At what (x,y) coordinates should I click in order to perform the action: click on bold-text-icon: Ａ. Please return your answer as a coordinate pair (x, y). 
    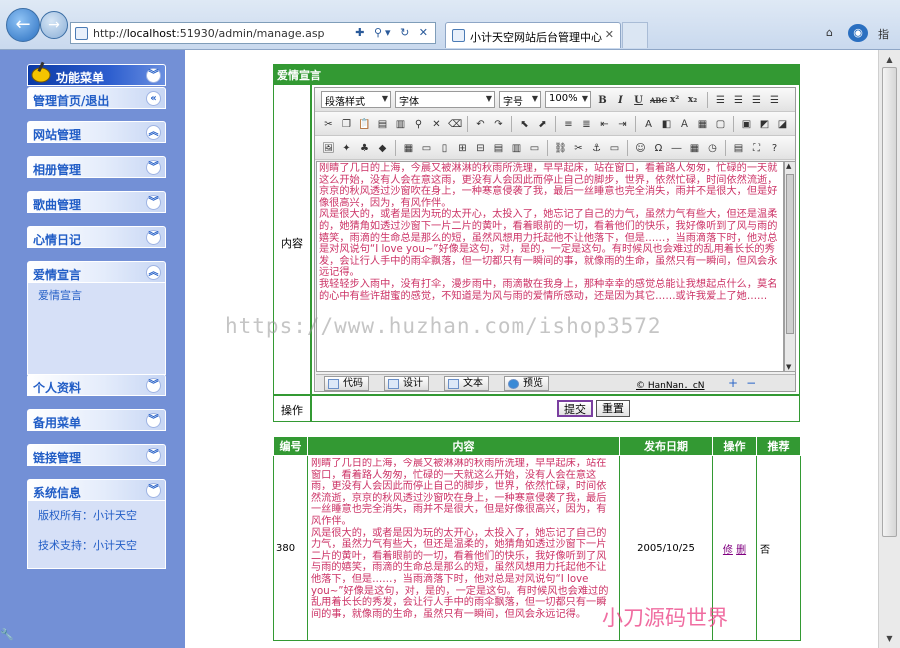
    Looking at the image, I should click on (684, 123).